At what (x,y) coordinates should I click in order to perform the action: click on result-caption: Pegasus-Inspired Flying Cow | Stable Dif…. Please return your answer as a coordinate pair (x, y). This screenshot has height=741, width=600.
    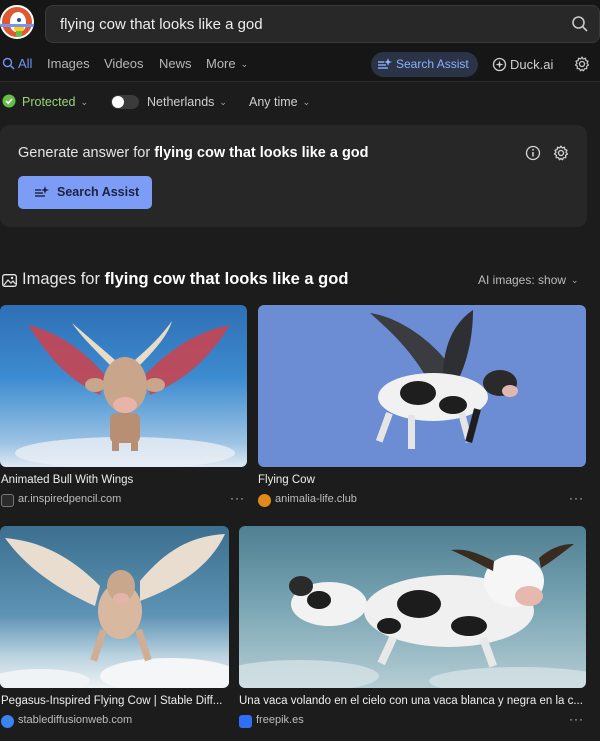
    Looking at the image, I should click on (115, 701).